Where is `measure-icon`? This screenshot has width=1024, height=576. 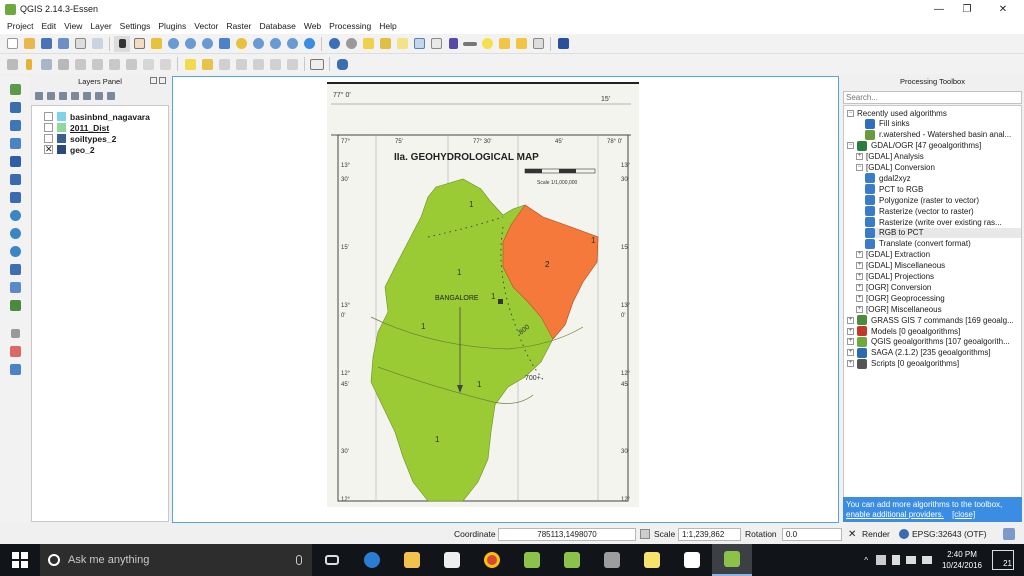 measure-icon is located at coordinates (470, 44).